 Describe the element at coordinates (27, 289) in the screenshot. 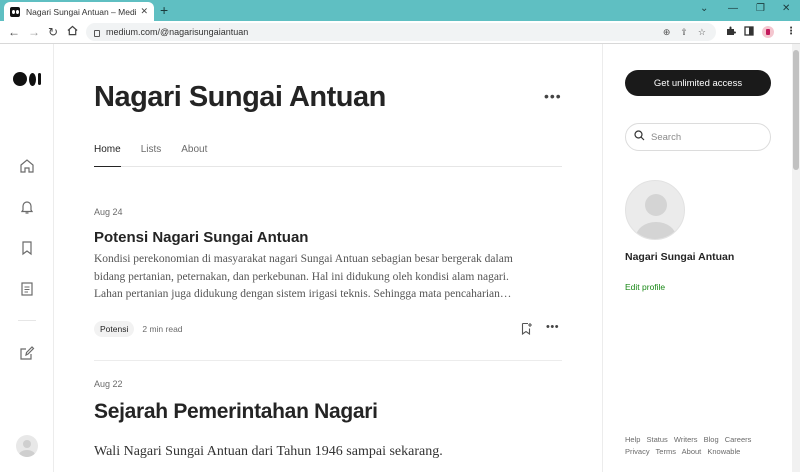

I see `stories-icon` at that location.